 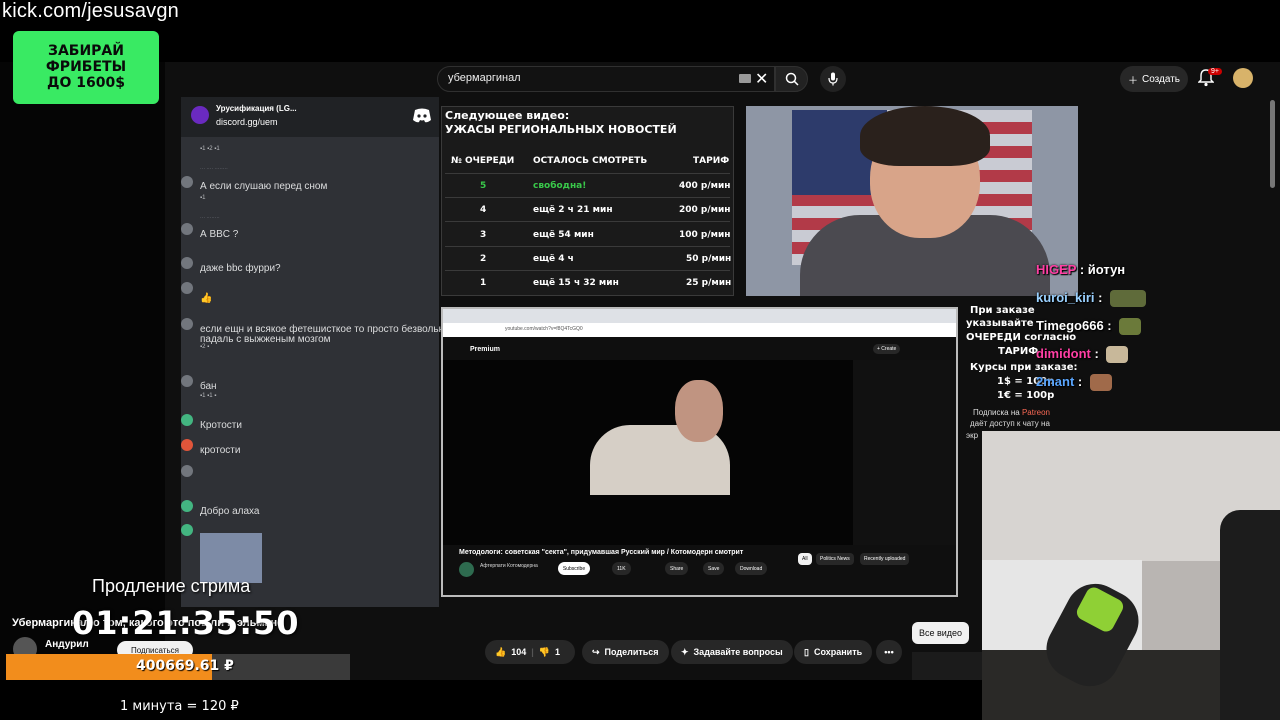 What do you see at coordinates (483, 283) in the screenshot?
I see `queue-cell: 1` at bounding box center [483, 283].